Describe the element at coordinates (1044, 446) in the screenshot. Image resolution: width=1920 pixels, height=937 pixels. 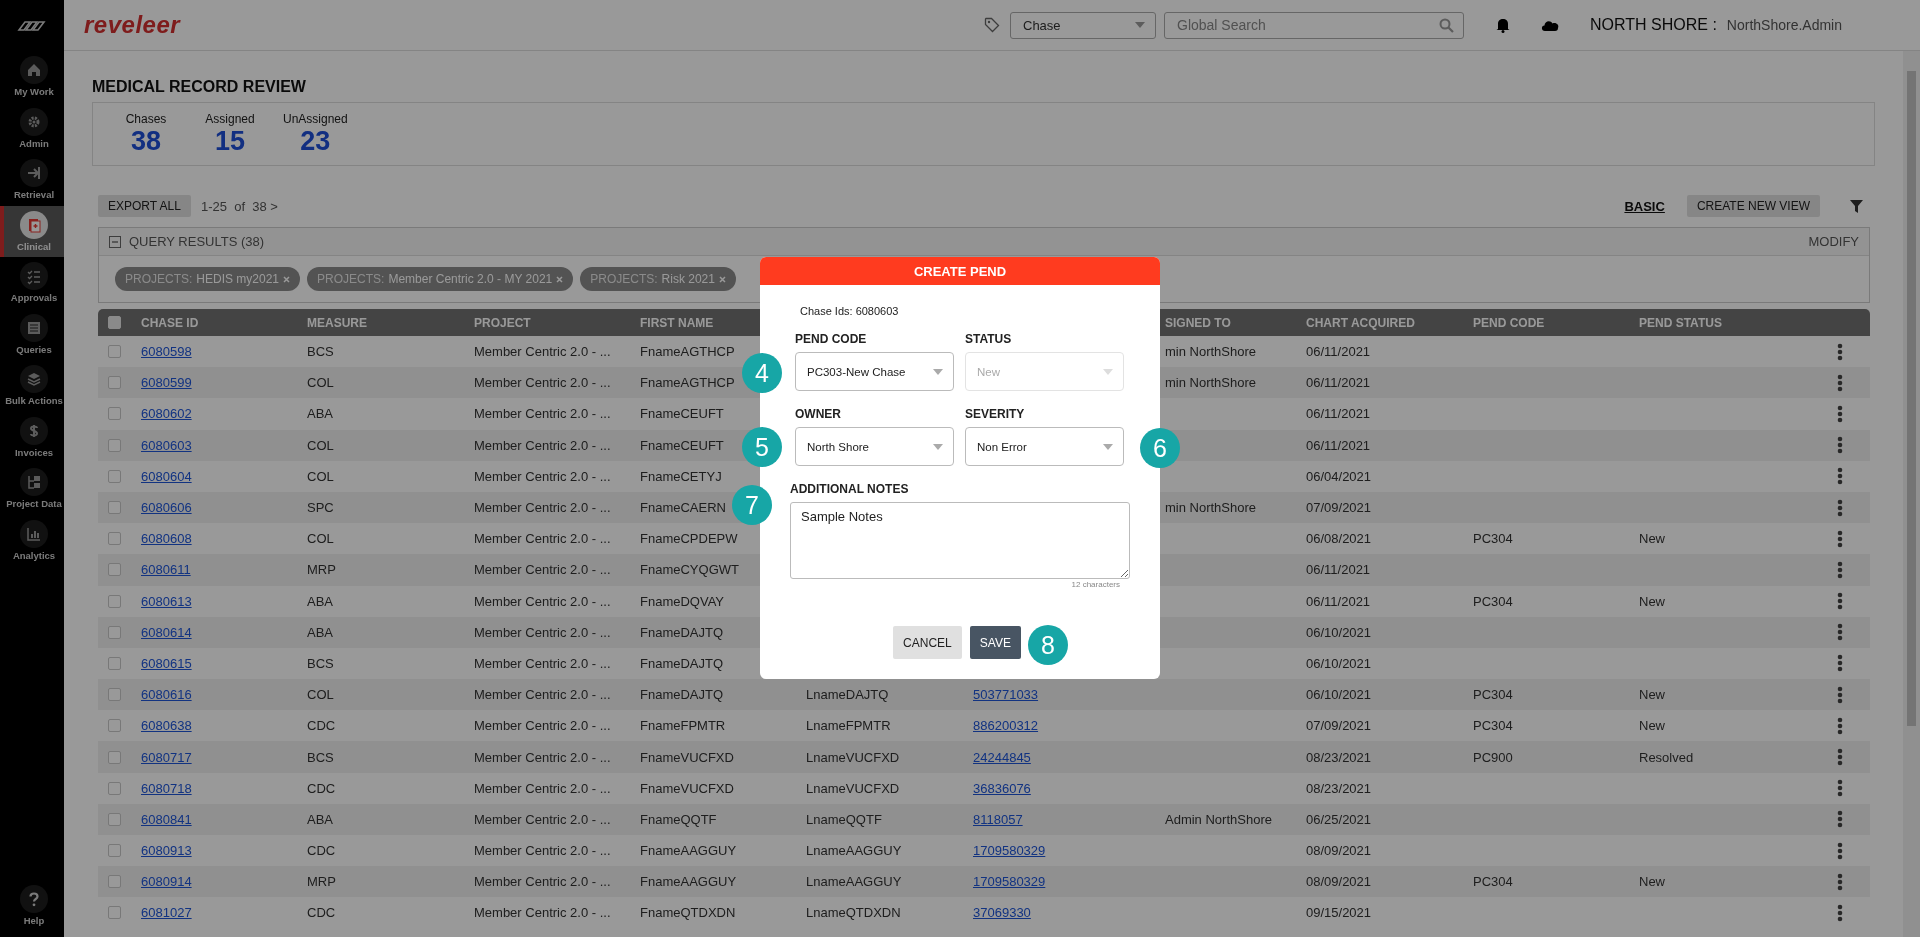
I see `select-field: Non Error` at that location.